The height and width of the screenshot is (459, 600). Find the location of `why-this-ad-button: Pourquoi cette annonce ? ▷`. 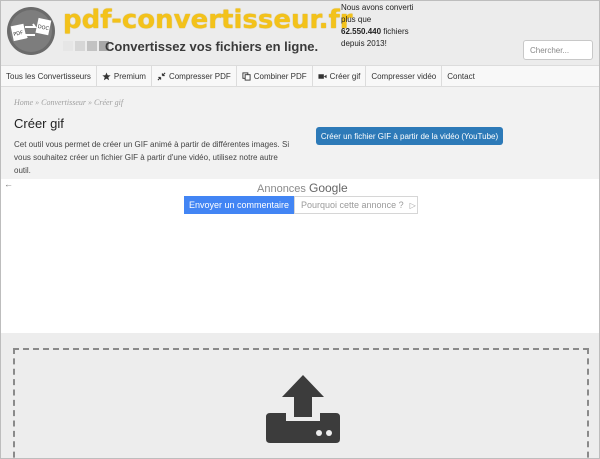

why-this-ad-button: Pourquoi cette annonce ? ▷ is located at coordinates (356, 205).